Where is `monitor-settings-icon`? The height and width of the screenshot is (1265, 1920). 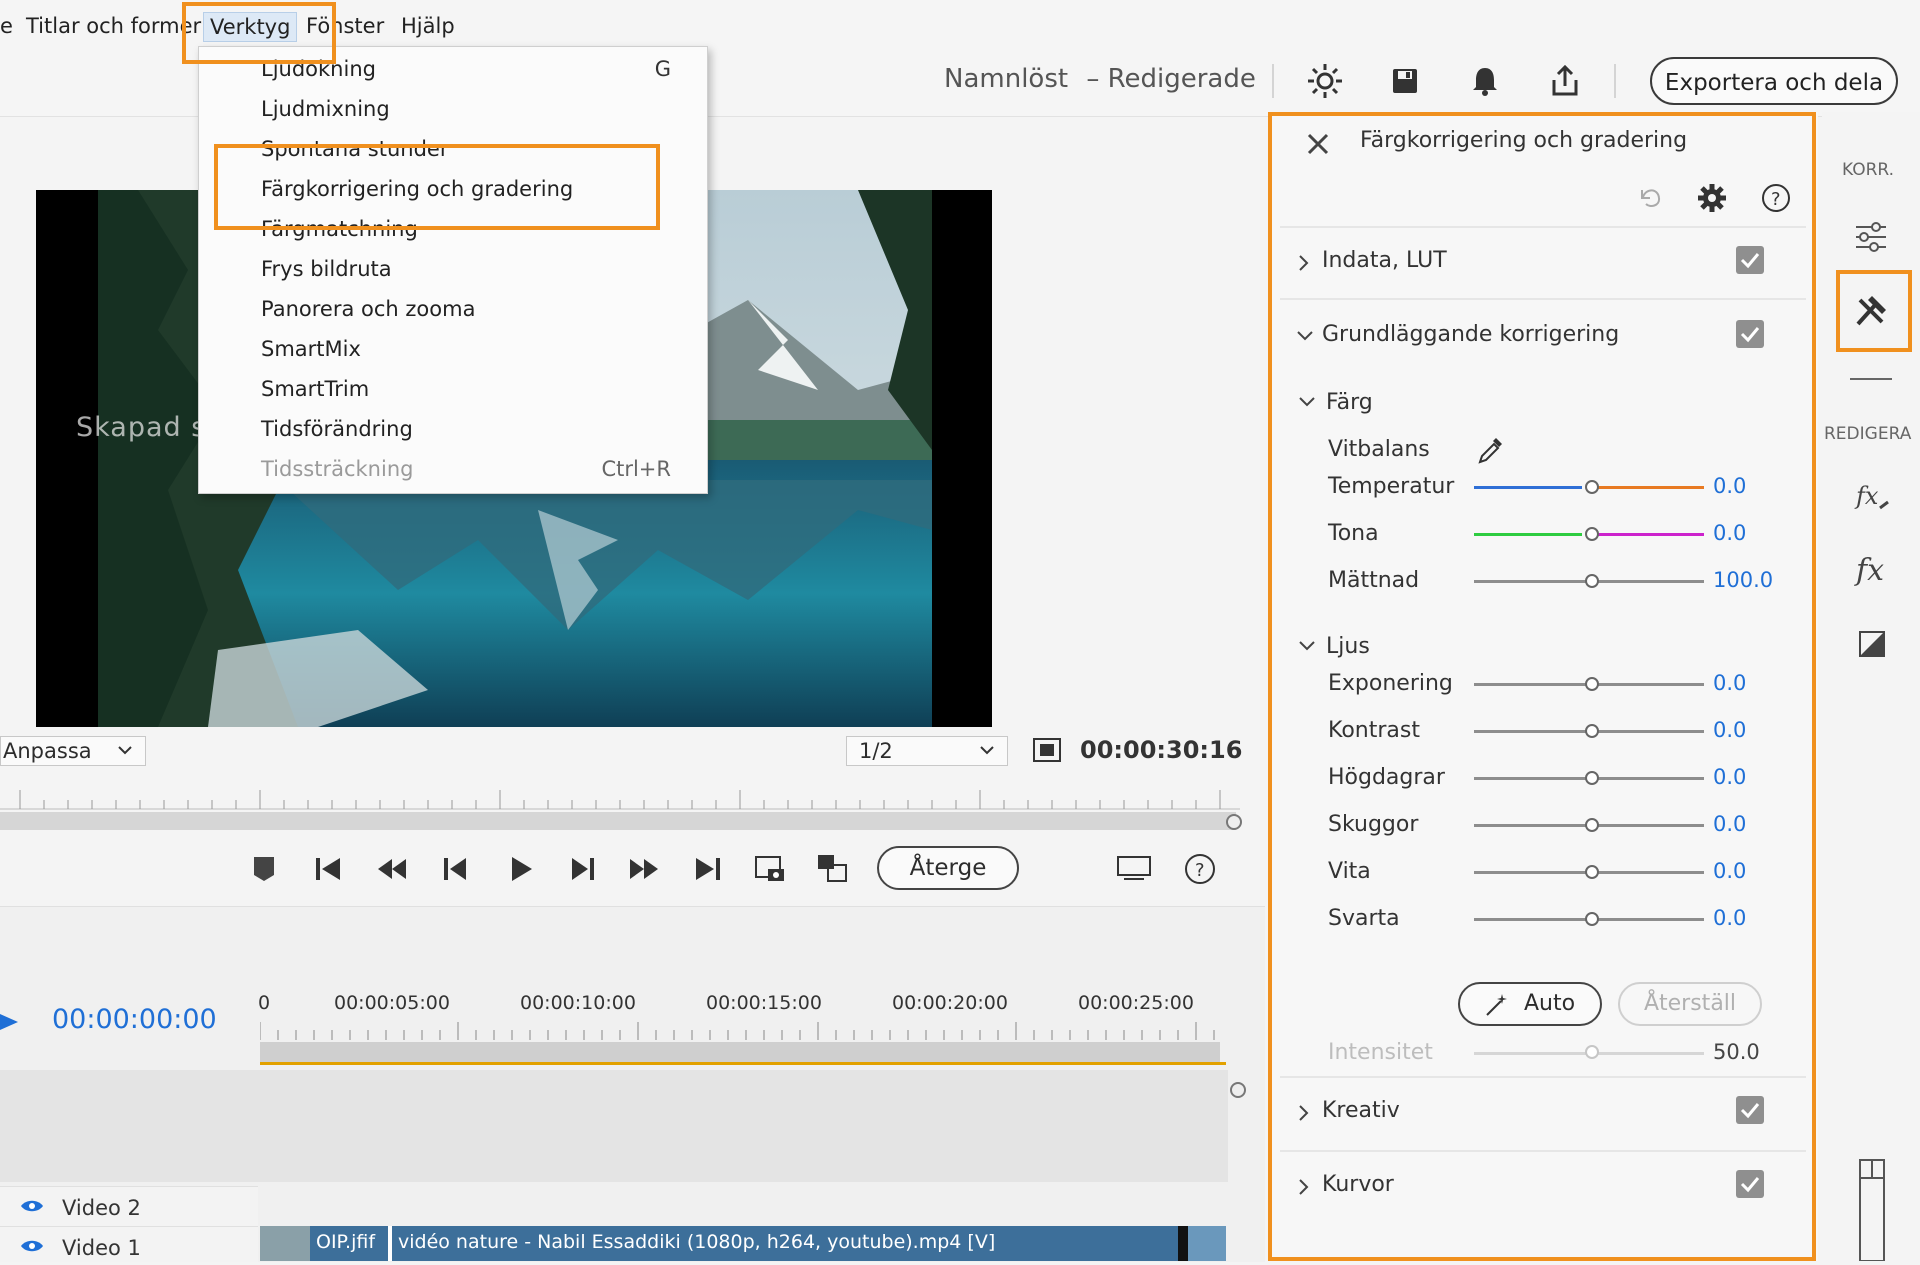 monitor-settings-icon is located at coordinates (1134, 869).